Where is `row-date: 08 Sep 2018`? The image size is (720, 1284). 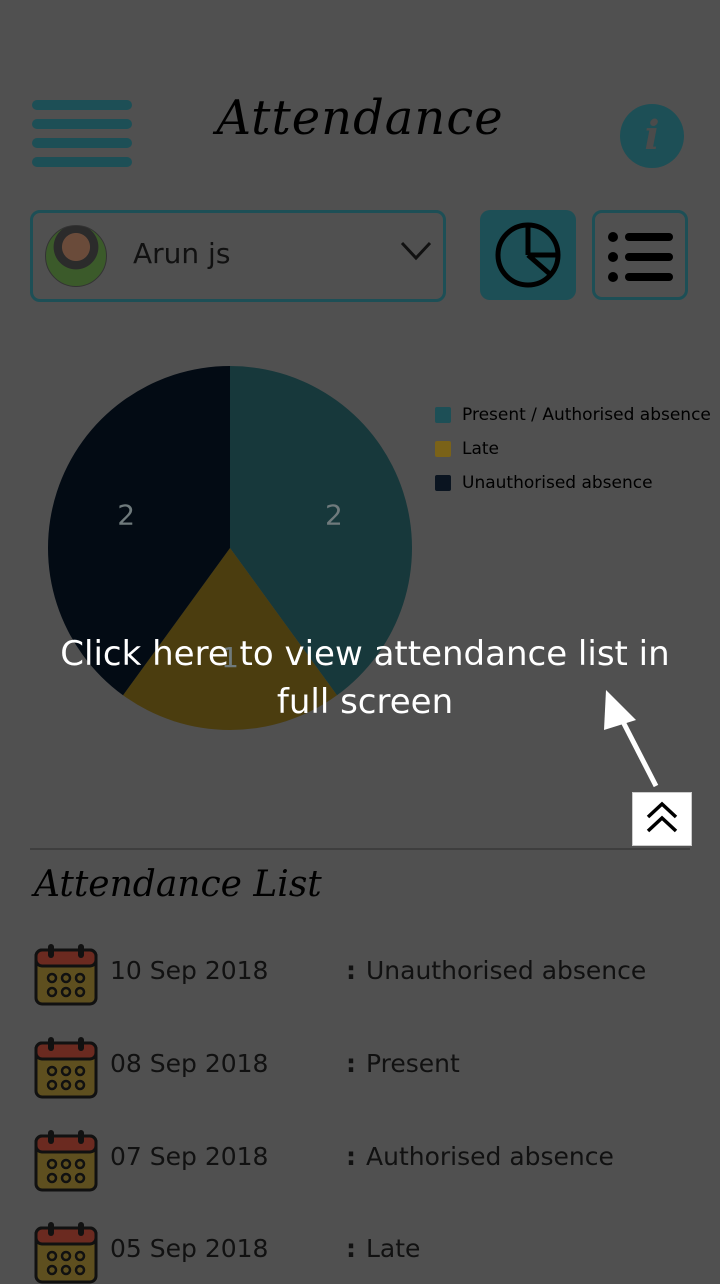
row-date: 08 Sep 2018 is located at coordinates (189, 1063).